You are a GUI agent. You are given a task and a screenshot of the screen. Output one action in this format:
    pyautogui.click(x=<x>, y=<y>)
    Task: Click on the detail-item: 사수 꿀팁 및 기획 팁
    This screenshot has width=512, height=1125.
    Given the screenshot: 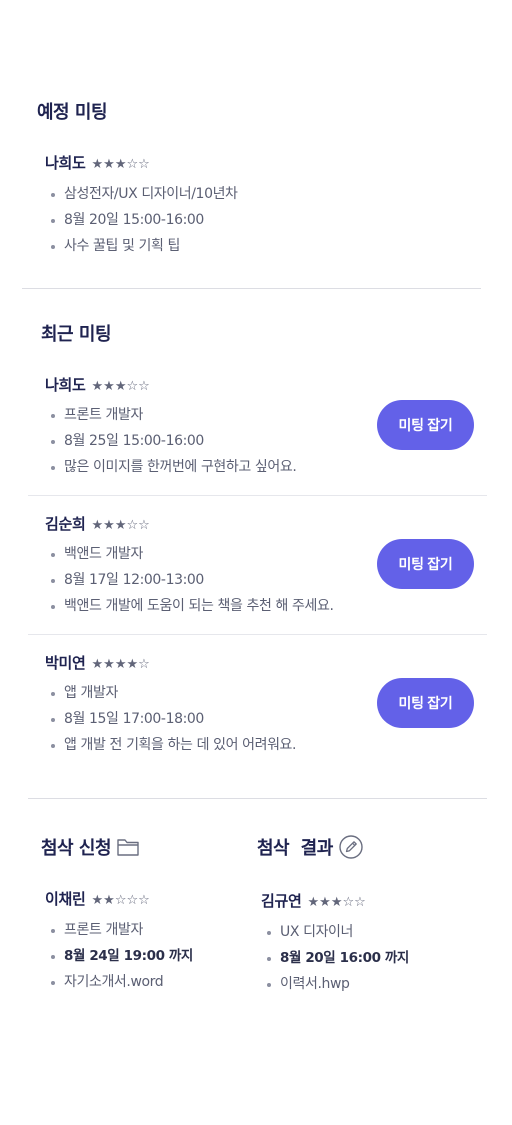 What is the action you would take?
    pyautogui.click(x=141, y=246)
    